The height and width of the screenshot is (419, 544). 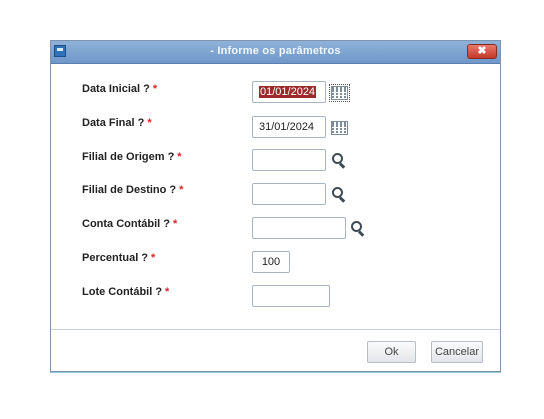 What do you see at coordinates (128, 157) in the screenshot?
I see `filial-origem-label-text: Filial de Origem ?` at bounding box center [128, 157].